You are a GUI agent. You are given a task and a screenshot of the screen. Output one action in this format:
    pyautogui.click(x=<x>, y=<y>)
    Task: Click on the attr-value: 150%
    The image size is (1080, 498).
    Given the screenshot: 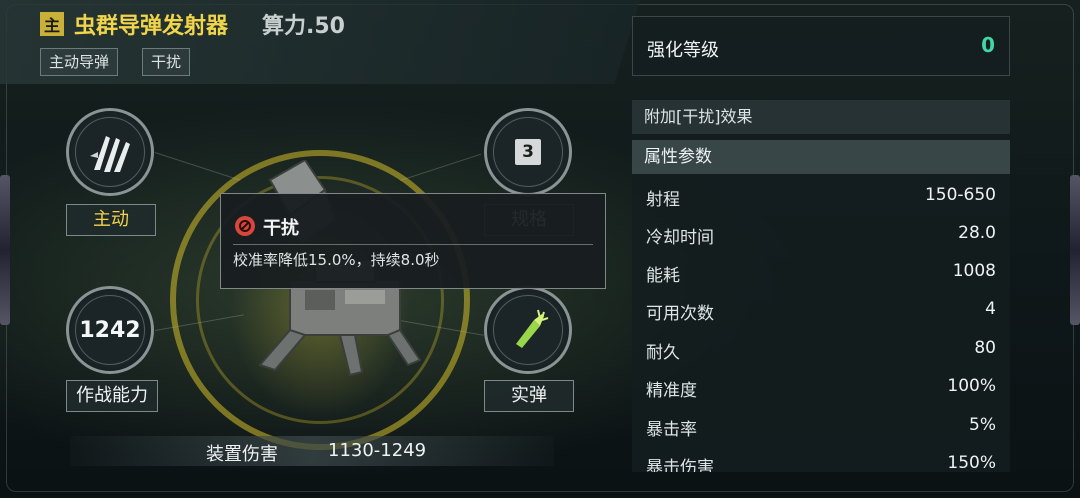 What is the action you would take?
    pyautogui.click(x=971, y=462)
    